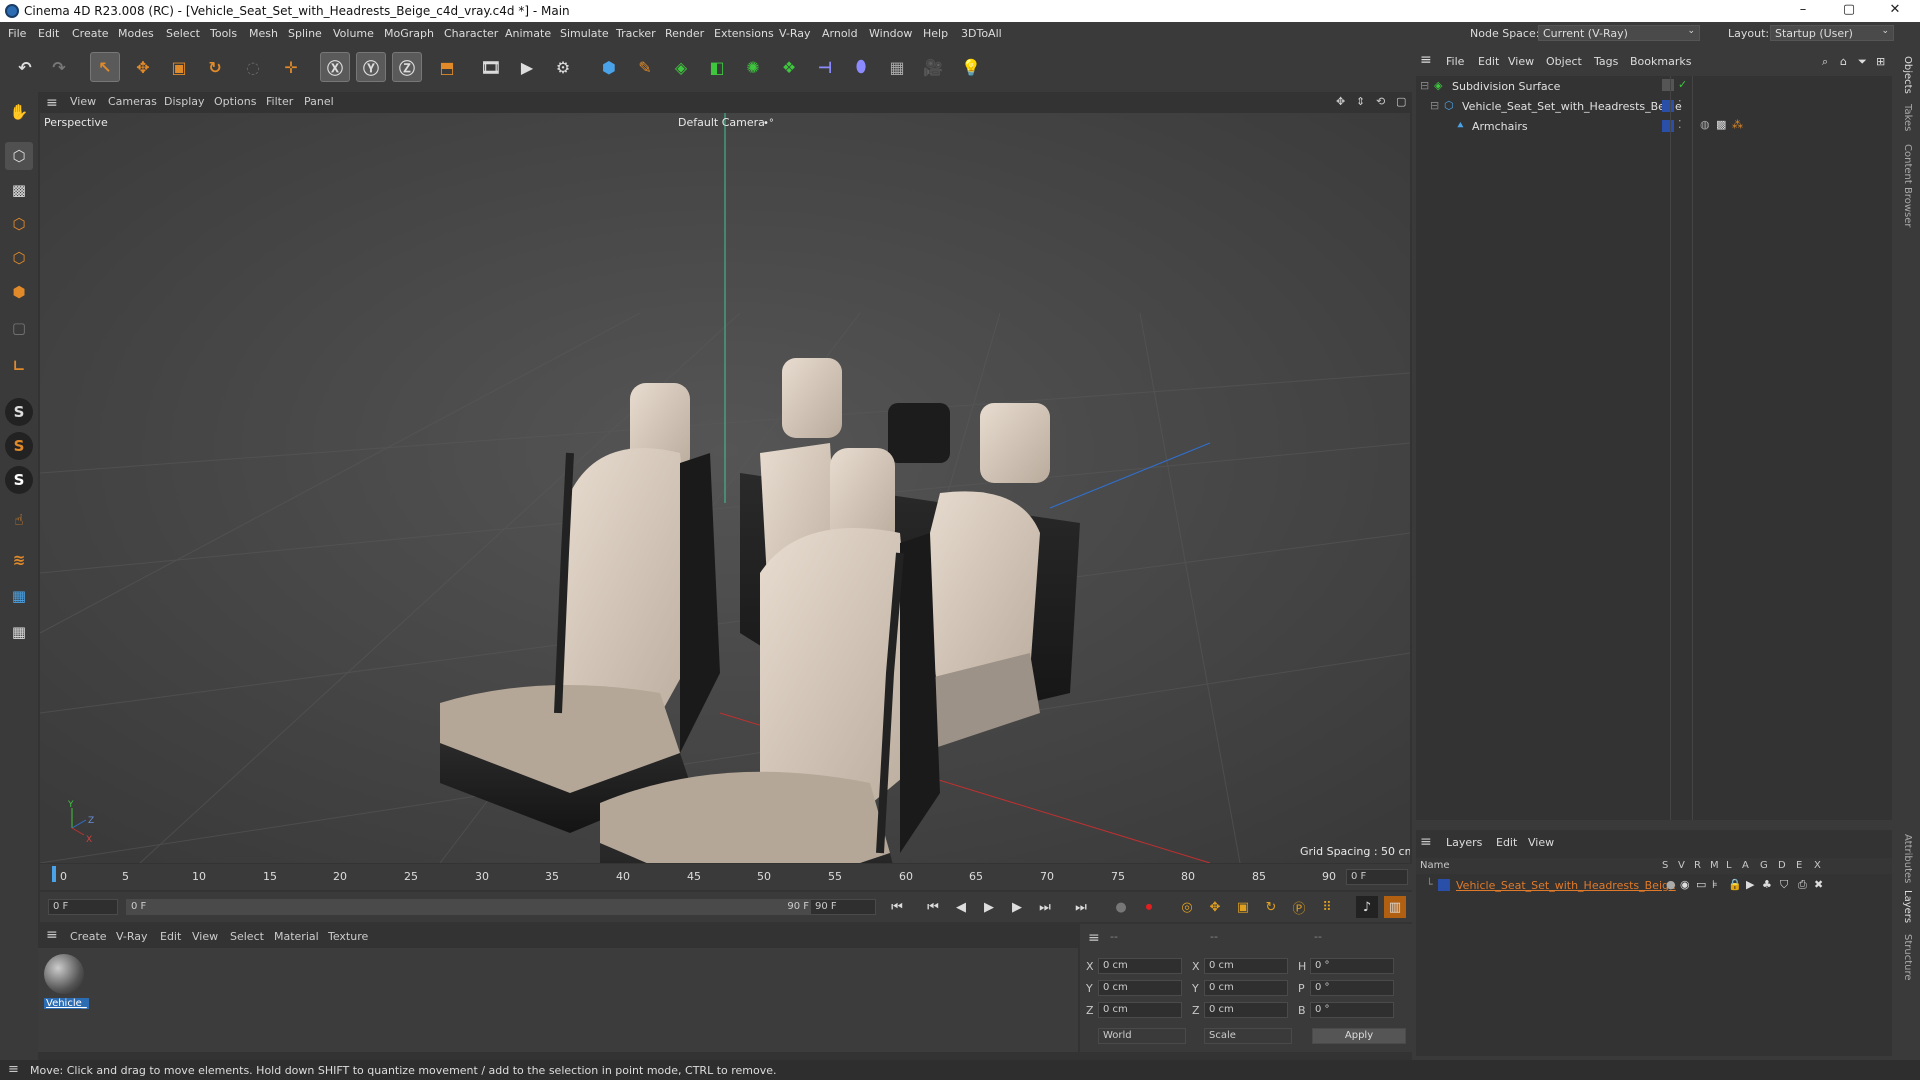  What do you see at coordinates (717, 67) in the screenshot?
I see `extrude-icon: ◧` at bounding box center [717, 67].